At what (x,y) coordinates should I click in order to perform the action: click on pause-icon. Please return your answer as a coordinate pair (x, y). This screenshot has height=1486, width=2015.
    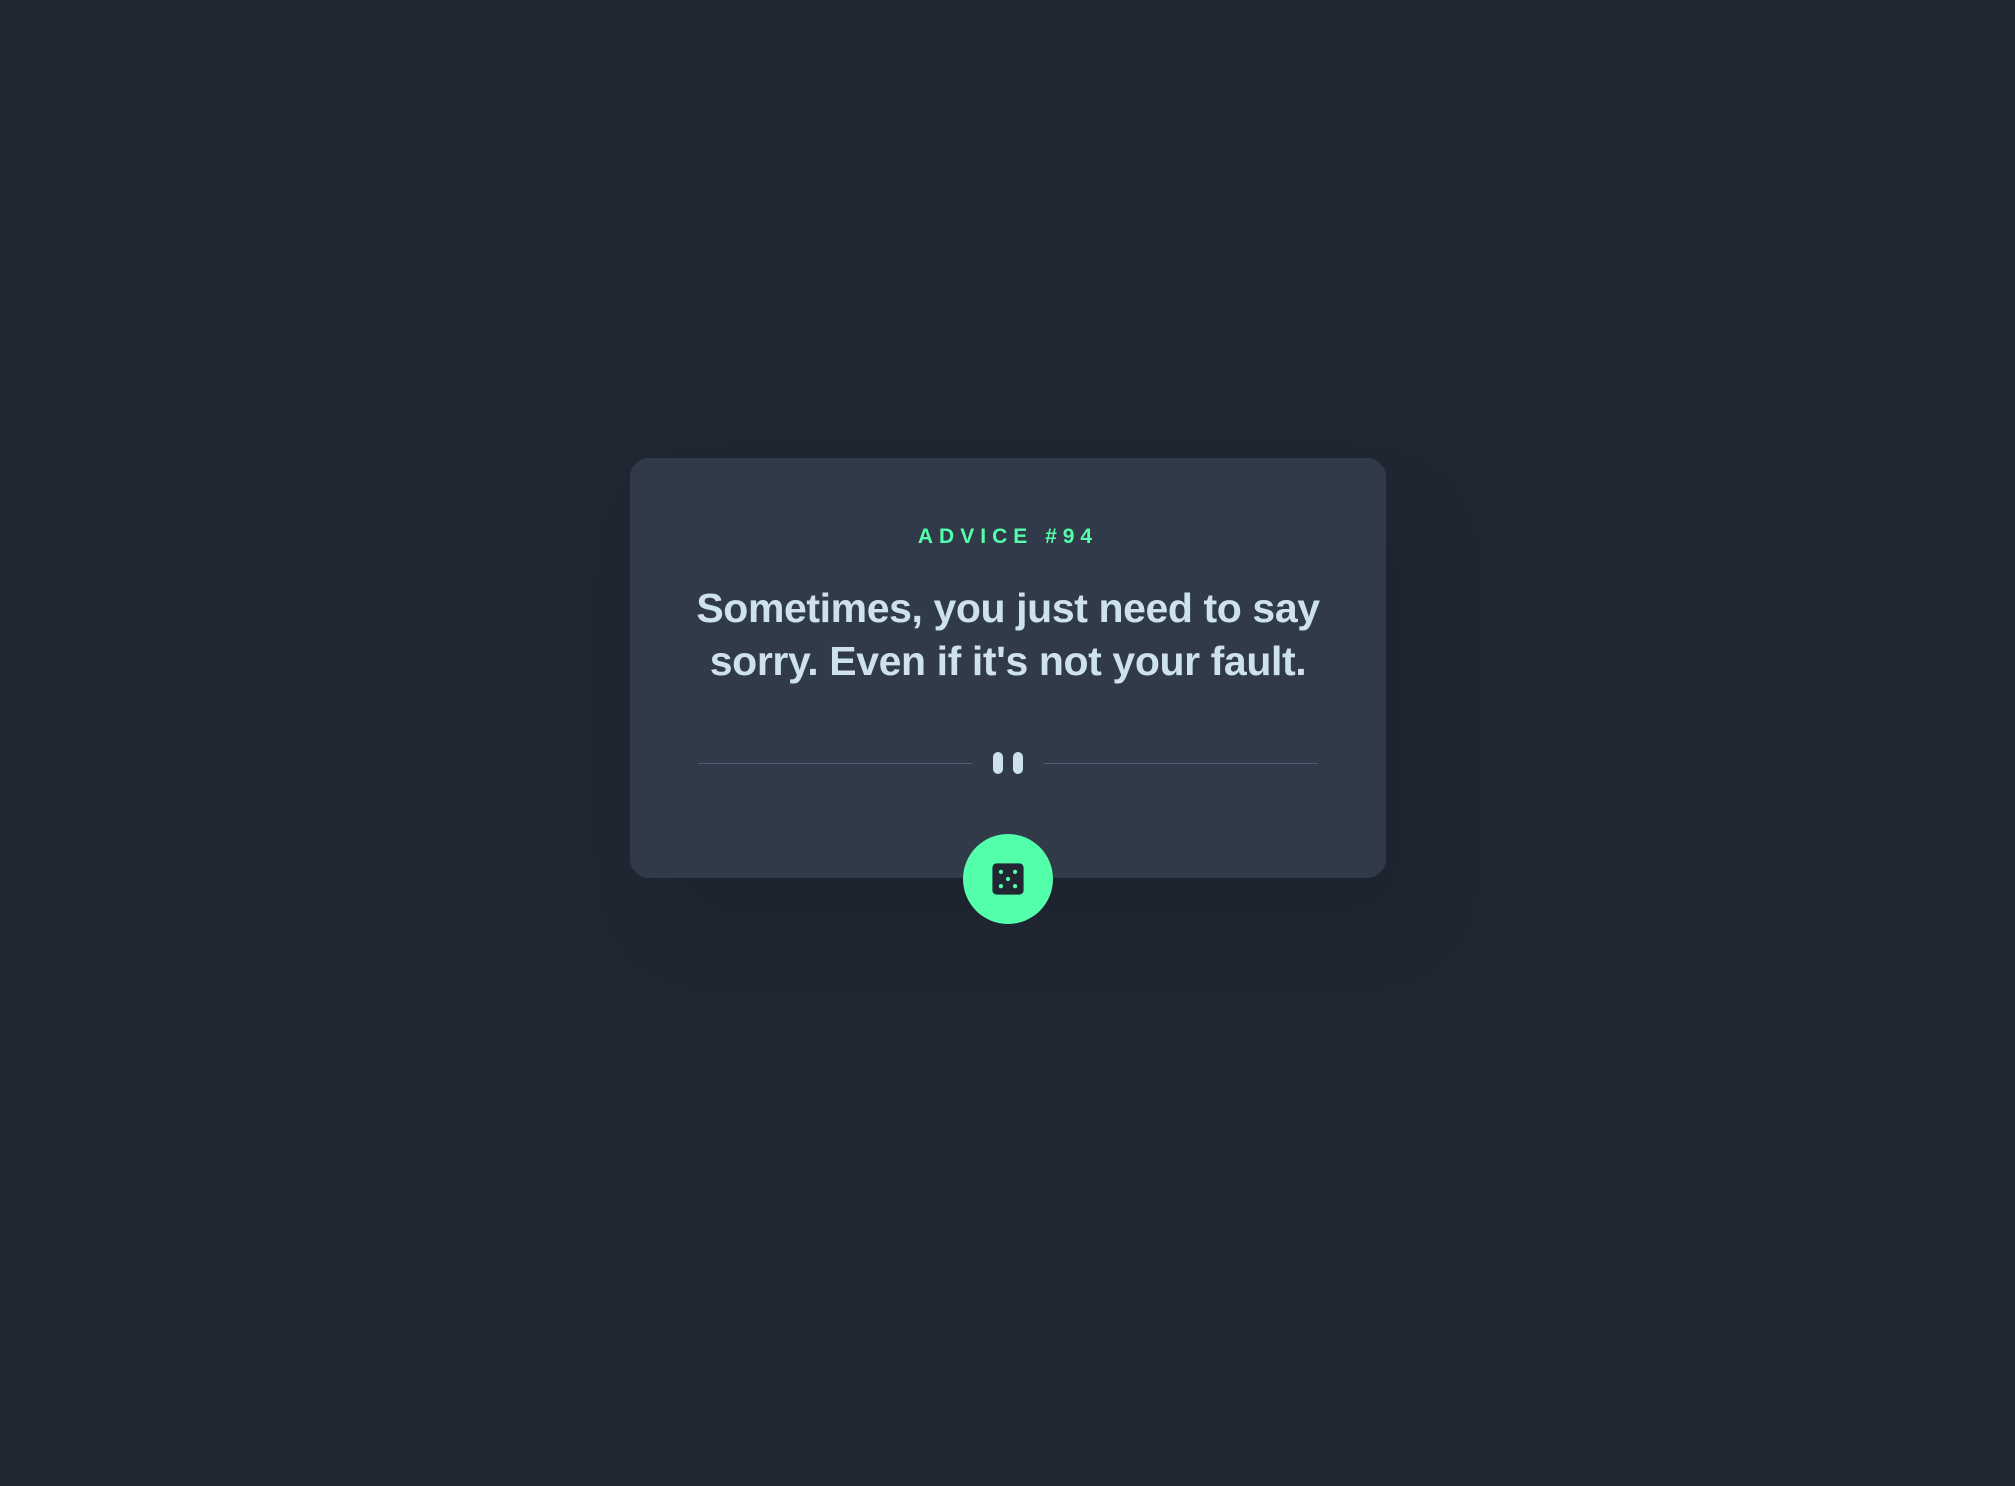
    Looking at the image, I should click on (1008, 763).